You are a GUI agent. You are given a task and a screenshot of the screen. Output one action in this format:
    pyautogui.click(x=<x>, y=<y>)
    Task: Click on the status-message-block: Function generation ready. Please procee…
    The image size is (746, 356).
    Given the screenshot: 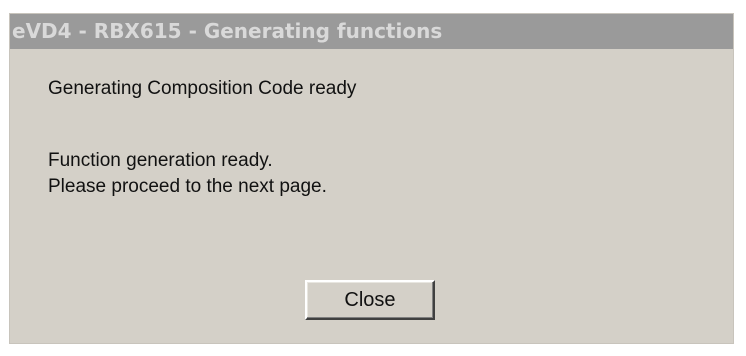 What is the action you would take?
    pyautogui.click(x=187, y=174)
    